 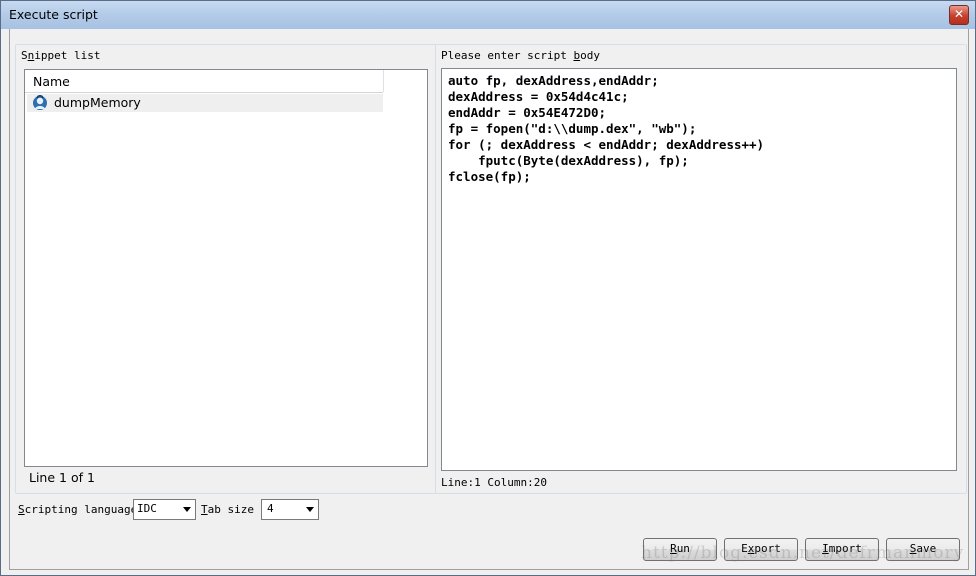 I want to click on code-line: fclose(fp);, so click(x=489, y=176).